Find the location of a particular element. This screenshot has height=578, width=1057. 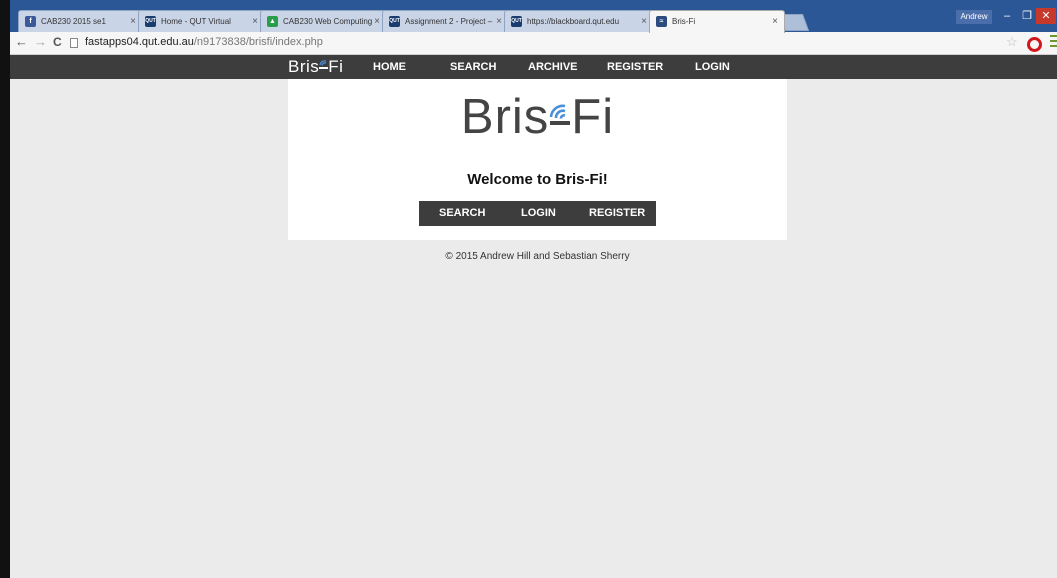

bookmark-star-icon: ☆ is located at coordinates (1012, 42).